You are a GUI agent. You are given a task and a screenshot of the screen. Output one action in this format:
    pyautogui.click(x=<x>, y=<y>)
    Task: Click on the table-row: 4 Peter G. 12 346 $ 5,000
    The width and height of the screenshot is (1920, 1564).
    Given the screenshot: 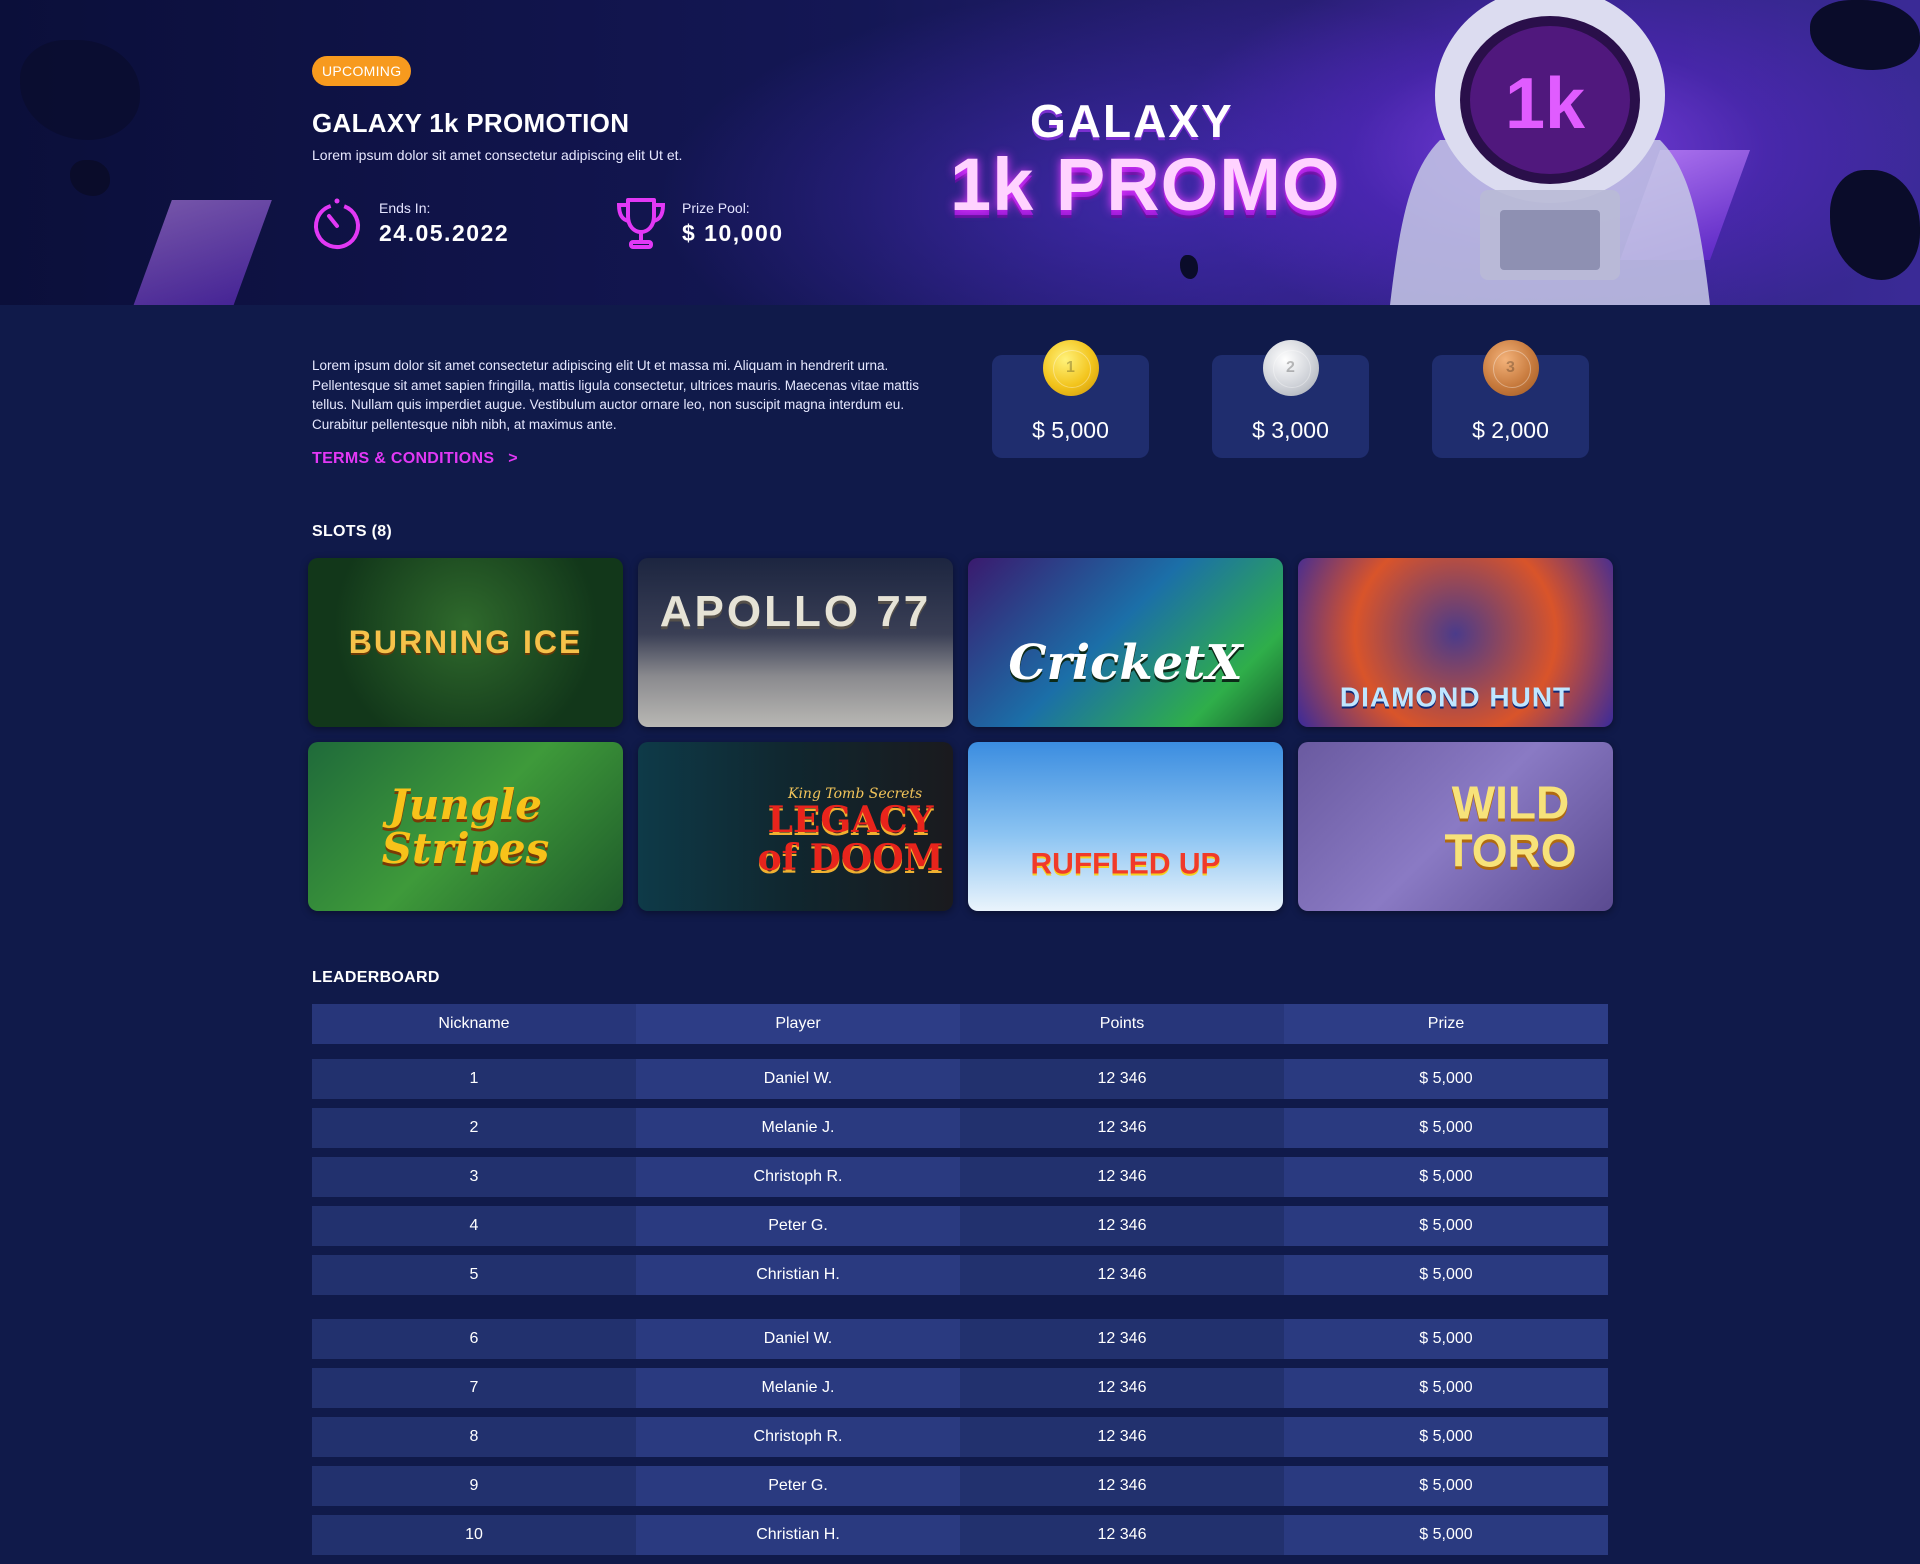 What is the action you would take?
    pyautogui.click(x=960, y=1226)
    